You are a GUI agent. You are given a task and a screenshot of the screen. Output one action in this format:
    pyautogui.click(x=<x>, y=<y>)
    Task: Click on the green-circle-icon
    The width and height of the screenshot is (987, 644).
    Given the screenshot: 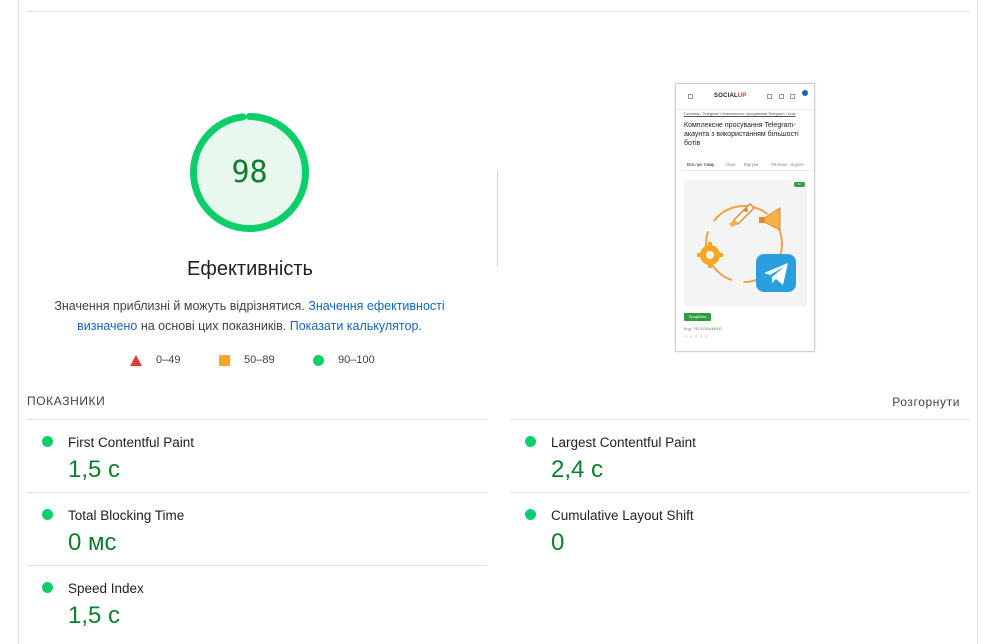 What is the action you would take?
    pyautogui.click(x=318, y=360)
    